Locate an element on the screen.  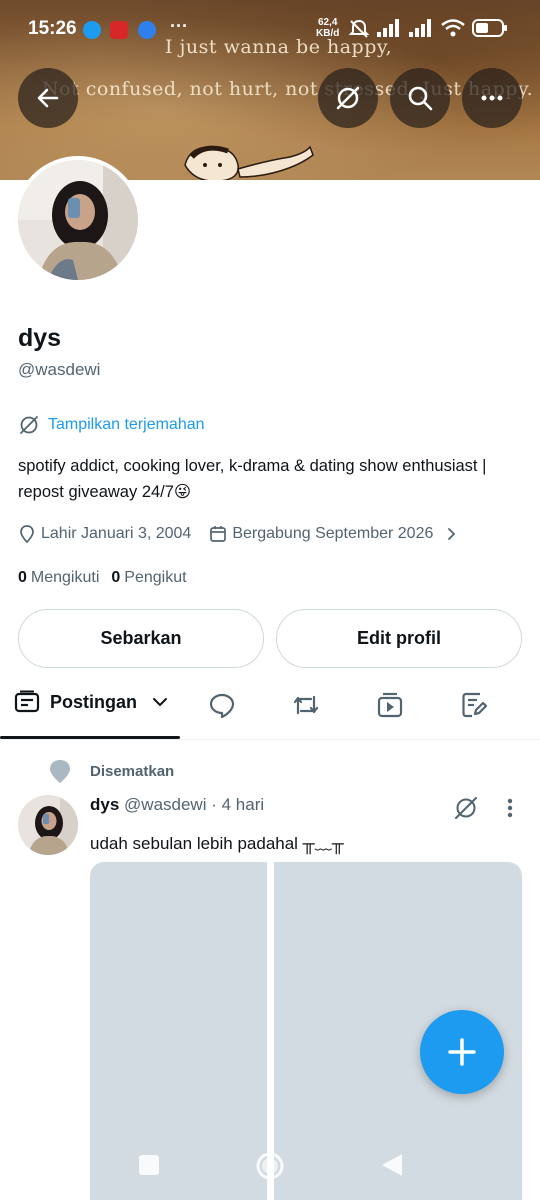
status-time: 15:26 is located at coordinates (52, 28).